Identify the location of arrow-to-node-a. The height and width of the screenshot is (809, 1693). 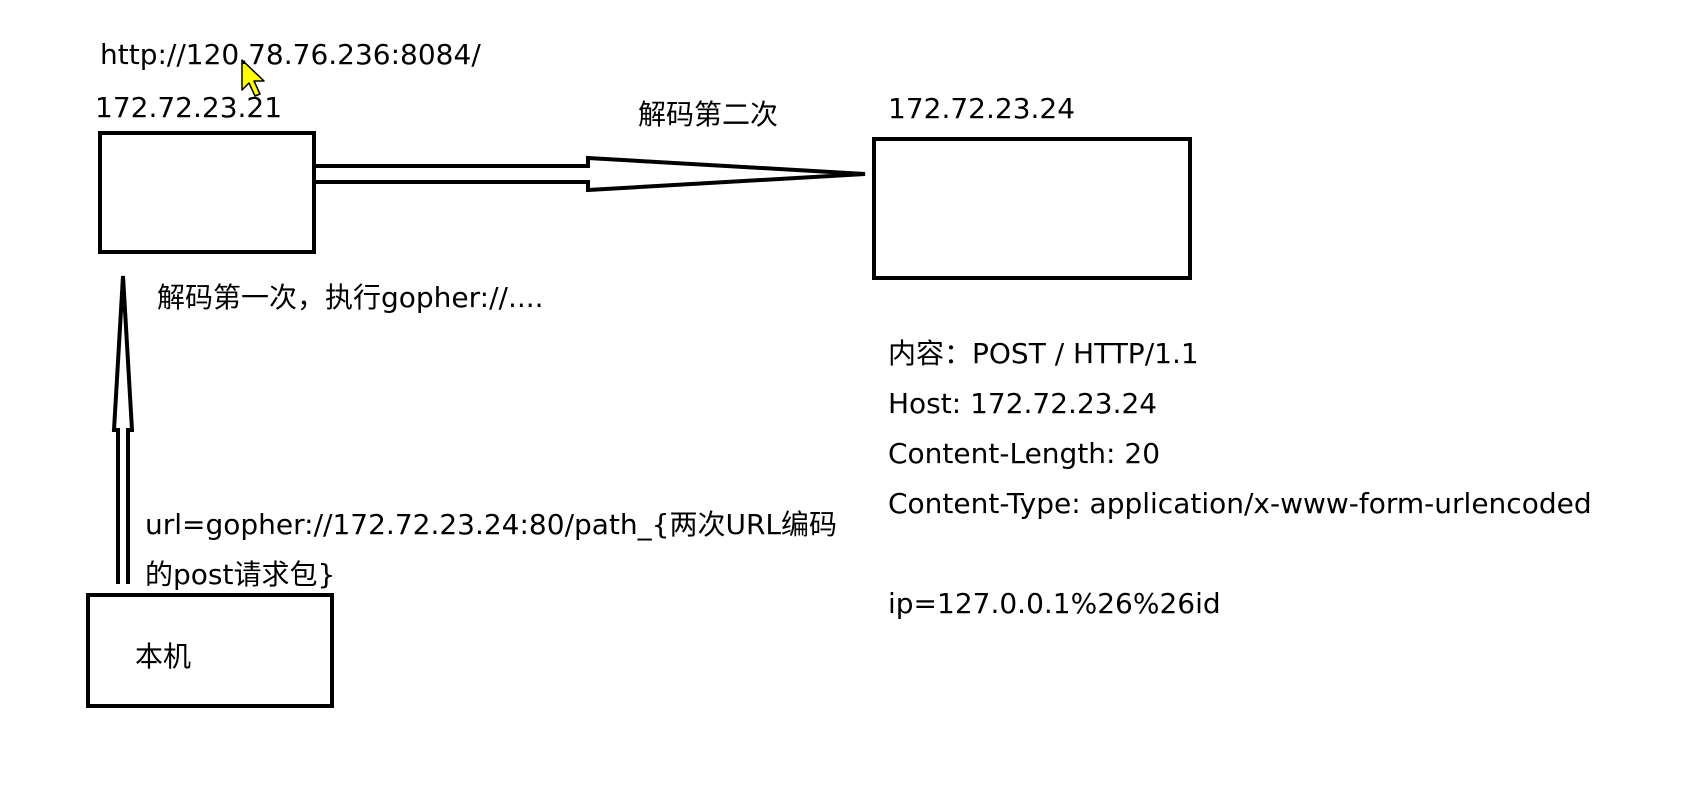
(123, 429).